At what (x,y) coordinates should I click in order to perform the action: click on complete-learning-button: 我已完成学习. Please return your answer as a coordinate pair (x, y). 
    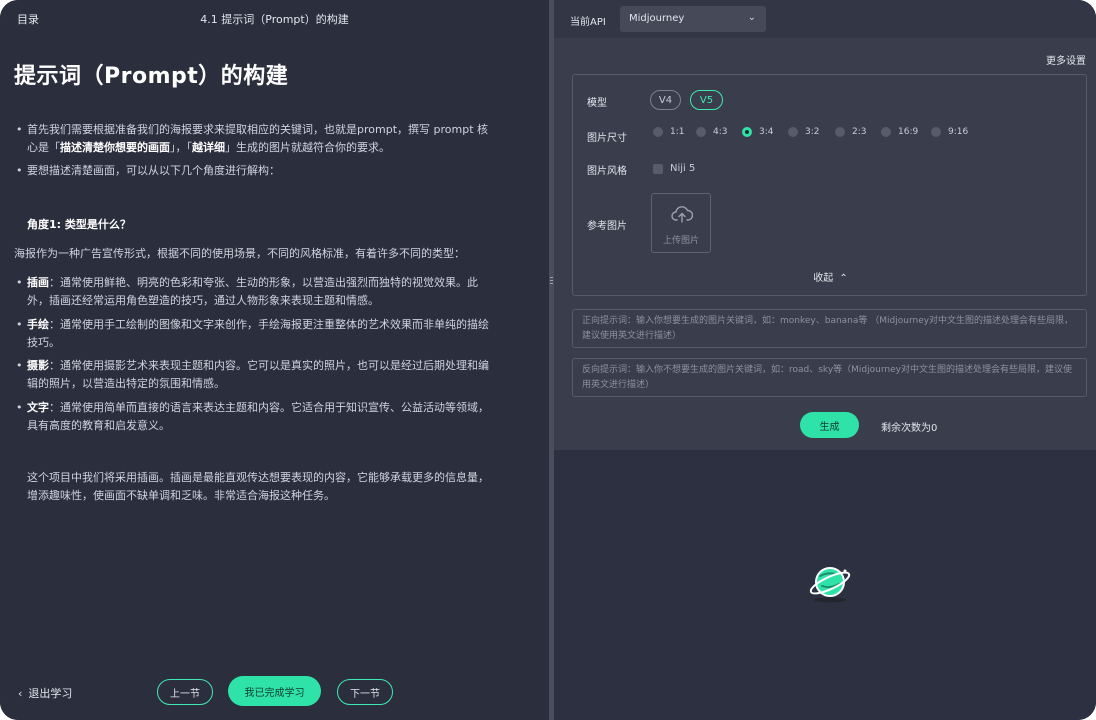
    Looking at the image, I should click on (274, 691).